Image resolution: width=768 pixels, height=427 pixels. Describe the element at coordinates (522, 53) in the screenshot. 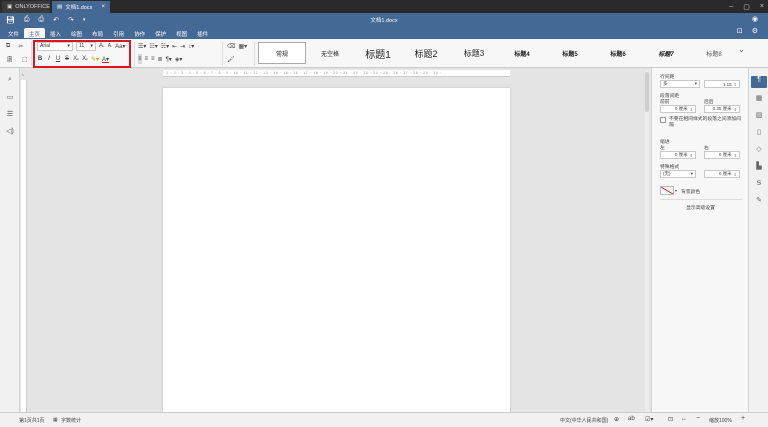

I see `style-heading-4: 标题4` at that location.